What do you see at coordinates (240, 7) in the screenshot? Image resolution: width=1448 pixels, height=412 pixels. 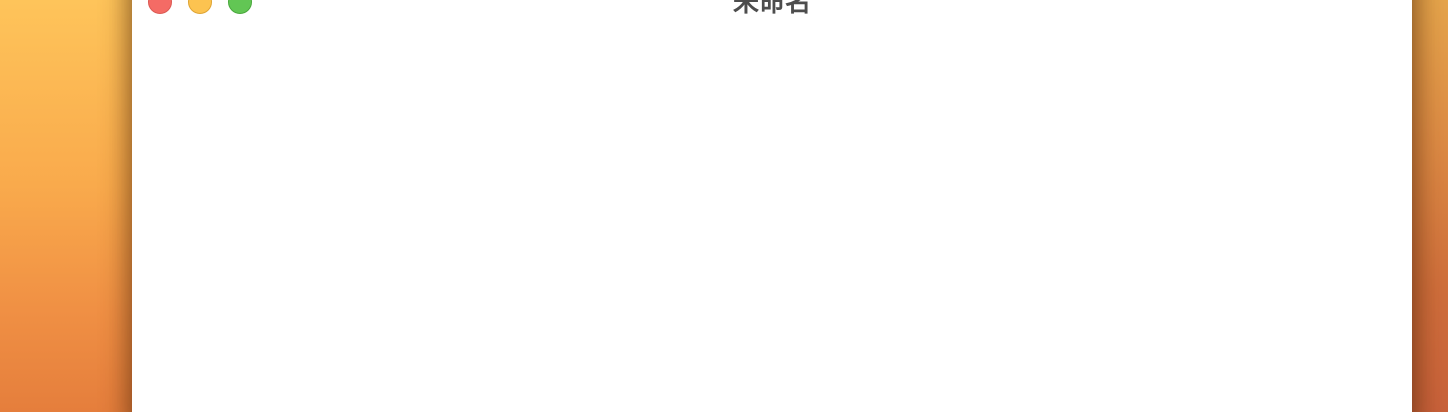 I see `zoom-icon` at bounding box center [240, 7].